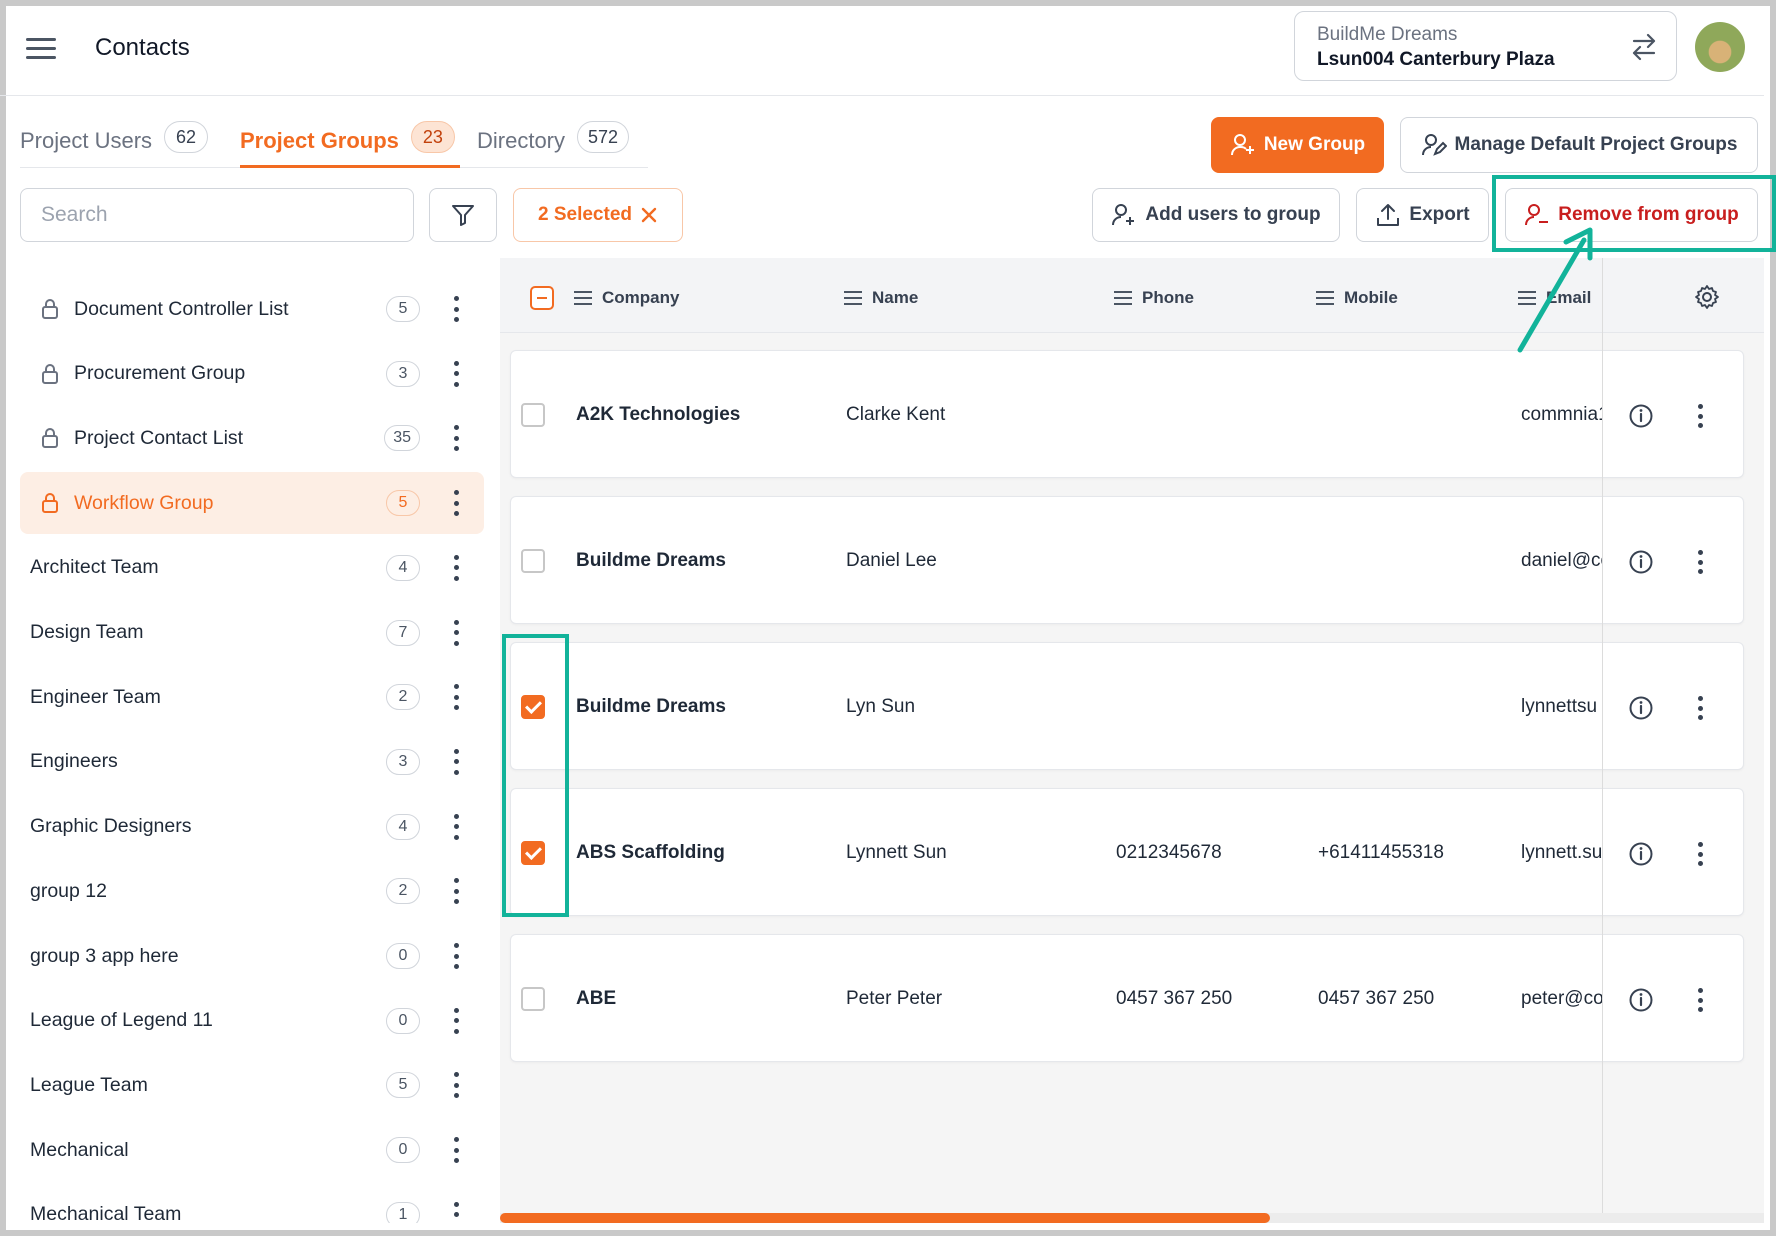 The height and width of the screenshot is (1236, 1776). What do you see at coordinates (252, 438) in the screenshot?
I see `sidebar-group-item: Project Contact List 35` at bounding box center [252, 438].